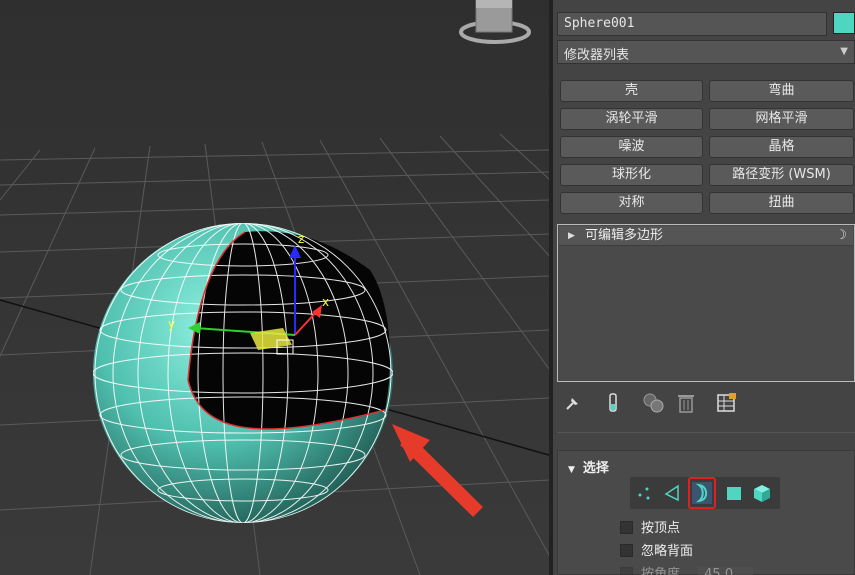  Describe the element at coordinates (781, 119) in the screenshot. I see `modifier-button-meshsmooth: 网格平滑` at that location.